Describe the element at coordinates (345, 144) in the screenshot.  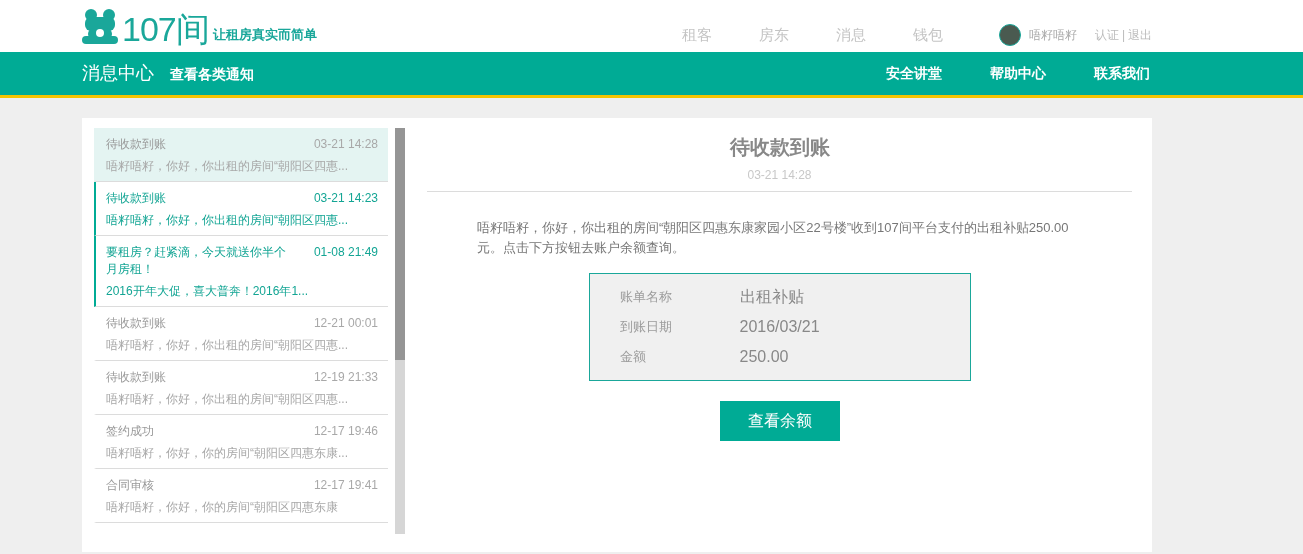
I see `message-item-time: 03-21 14:28` at that location.